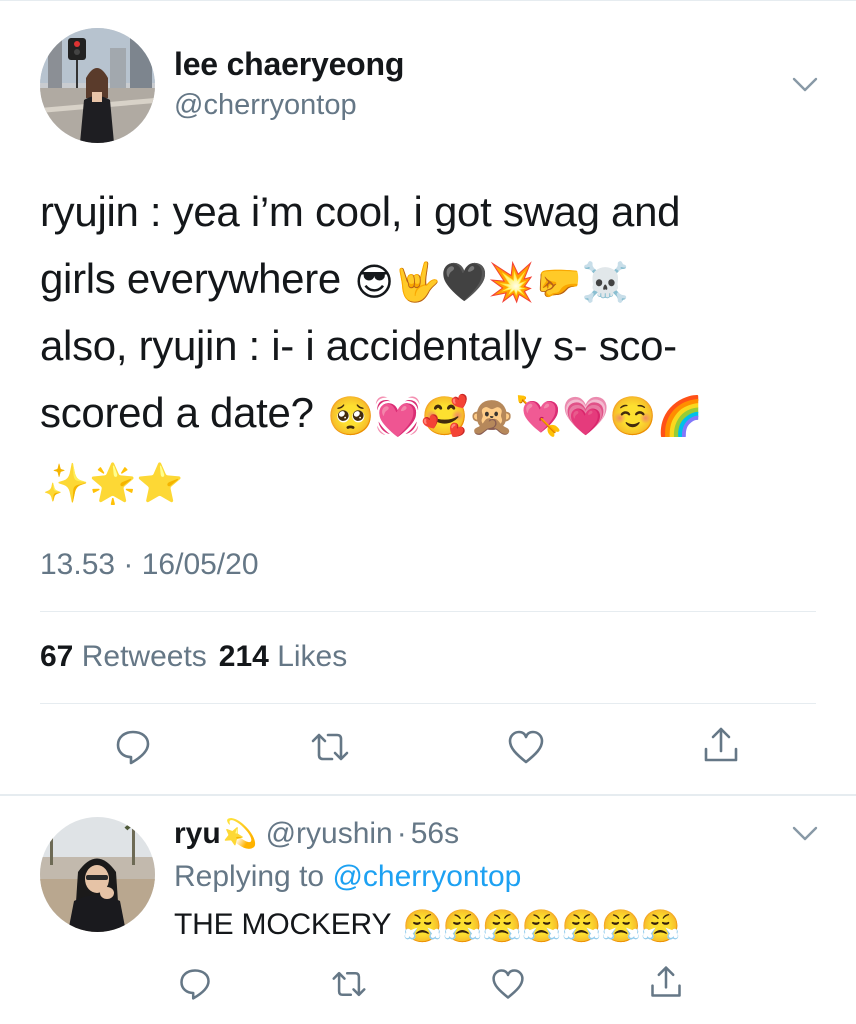 This screenshot has width=856, height=1024. I want to click on tweet-line: ✨🌟⭐, so click(430, 479).